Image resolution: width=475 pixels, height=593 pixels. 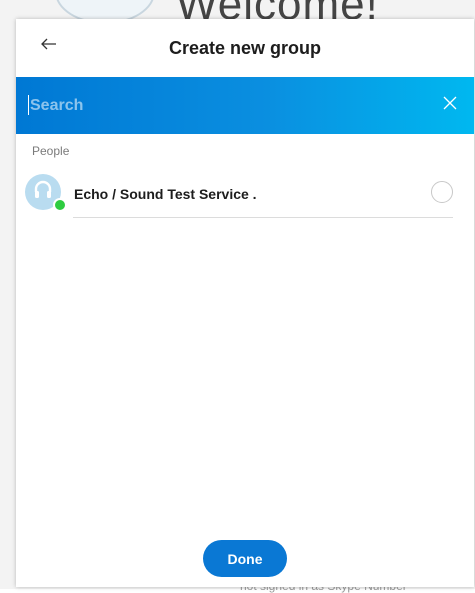 I want to click on search-input, so click(x=220, y=106).